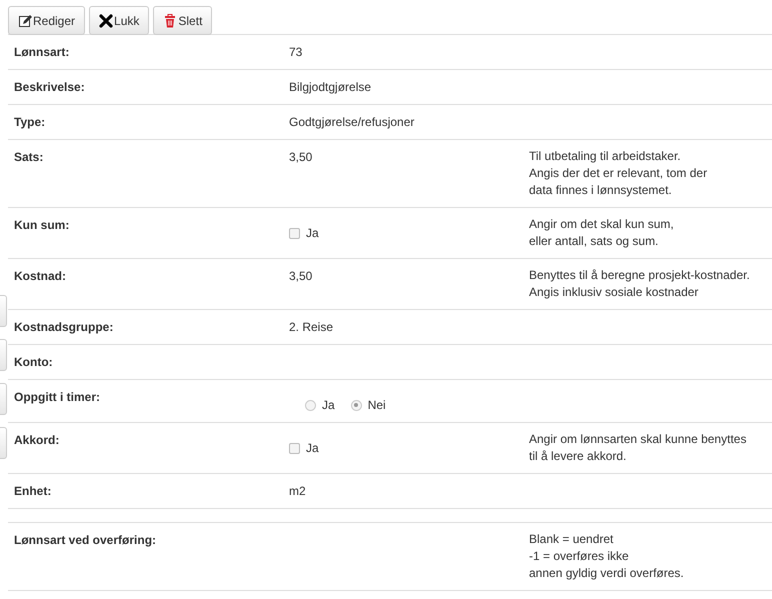  Describe the element at coordinates (297, 491) in the screenshot. I see `field-value: m2` at that location.